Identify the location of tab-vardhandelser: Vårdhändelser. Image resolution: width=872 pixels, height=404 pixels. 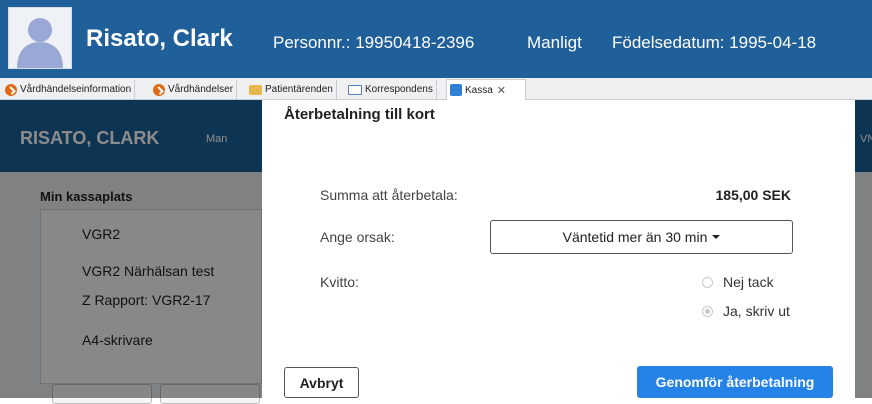
(194, 89).